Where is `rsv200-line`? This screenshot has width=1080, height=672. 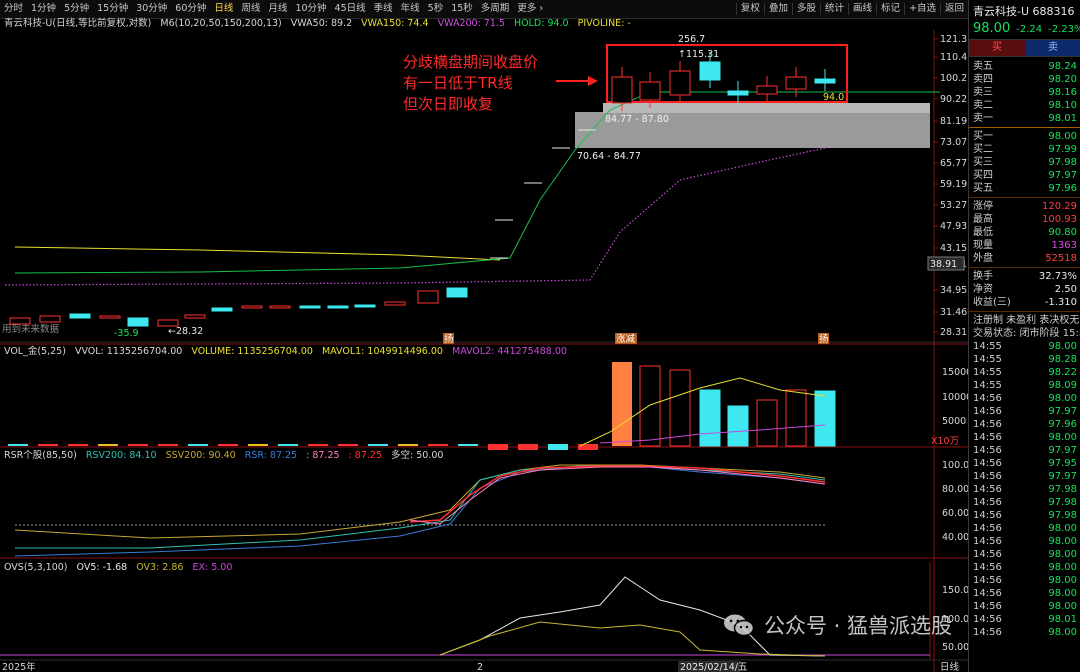
rsv200-line is located at coordinates (420, 507).